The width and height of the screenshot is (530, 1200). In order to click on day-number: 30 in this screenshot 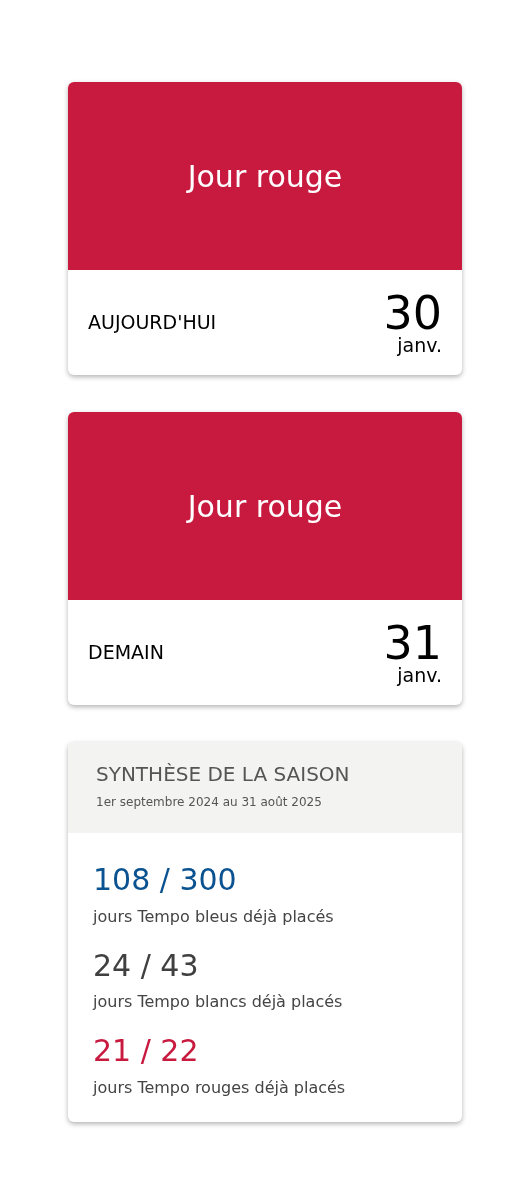, I will do `click(412, 313)`.